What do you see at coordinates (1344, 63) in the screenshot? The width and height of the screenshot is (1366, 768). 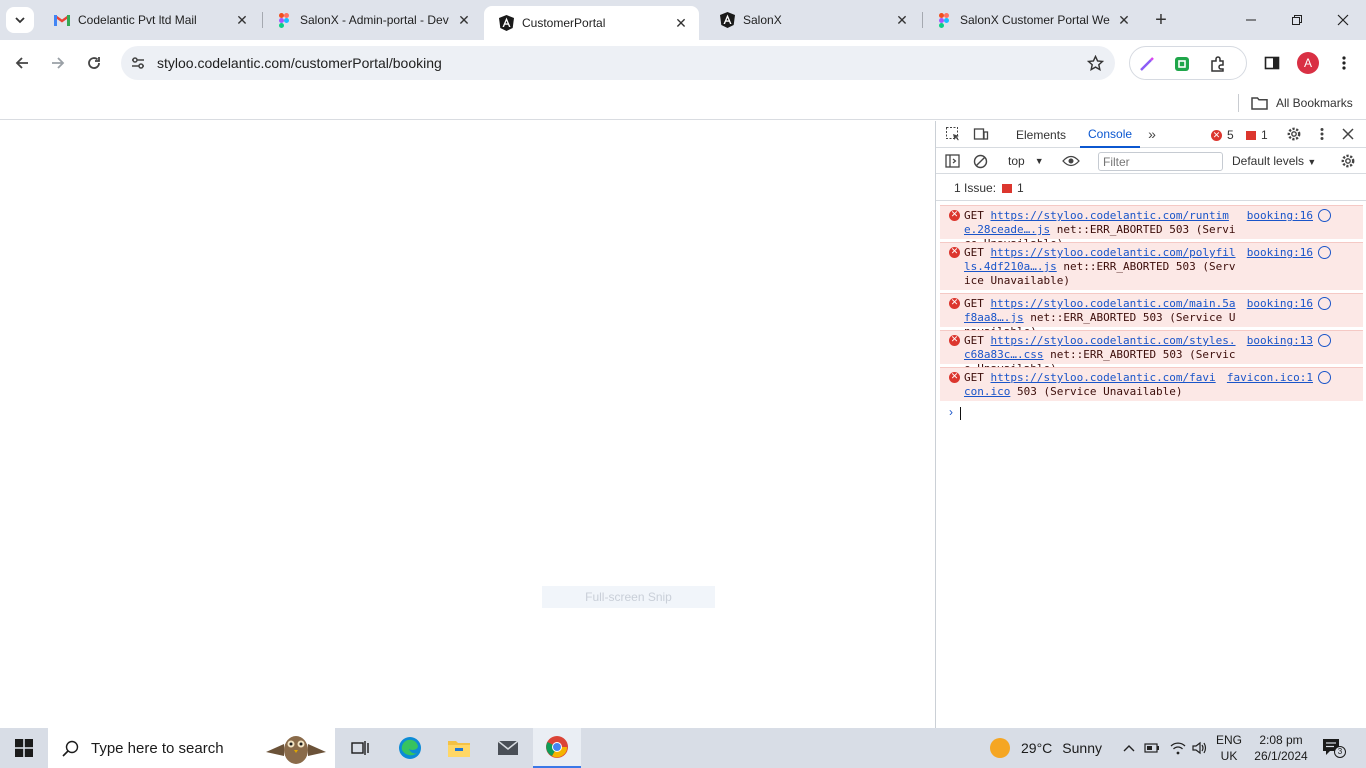 I see `browser-menu-button` at bounding box center [1344, 63].